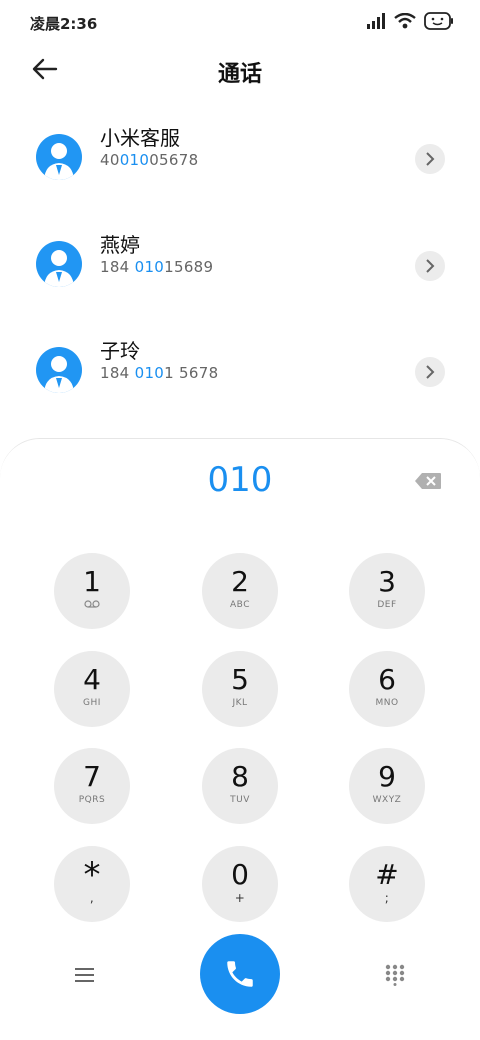 The height and width of the screenshot is (1040, 480). What do you see at coordinates (405, 22) in the screenshot?
I see `wifi-icon` at bounding box center [405, 22].